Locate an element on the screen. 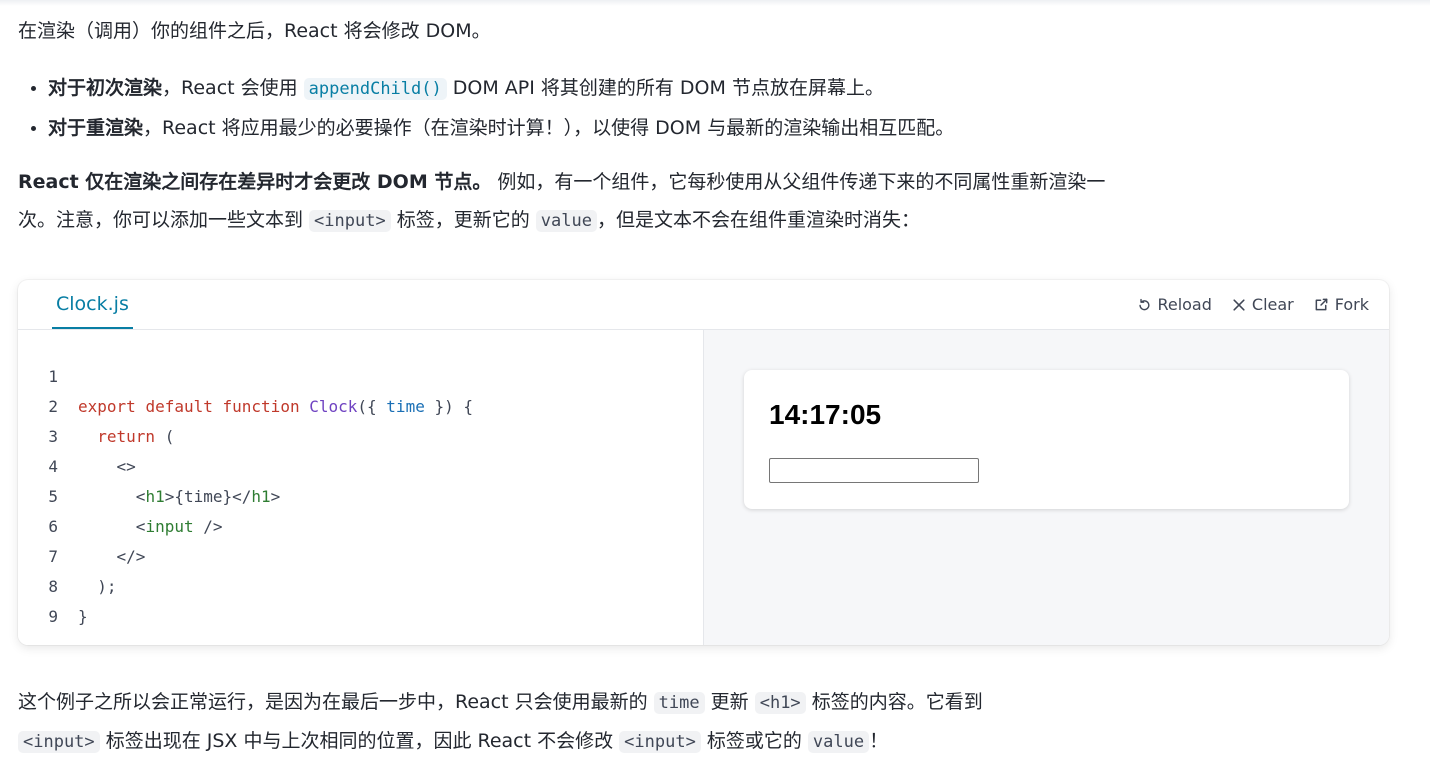 Image resolution: width=1430 pixels, height=773 pixels. keyword: function is located at coordinates (261, 406).